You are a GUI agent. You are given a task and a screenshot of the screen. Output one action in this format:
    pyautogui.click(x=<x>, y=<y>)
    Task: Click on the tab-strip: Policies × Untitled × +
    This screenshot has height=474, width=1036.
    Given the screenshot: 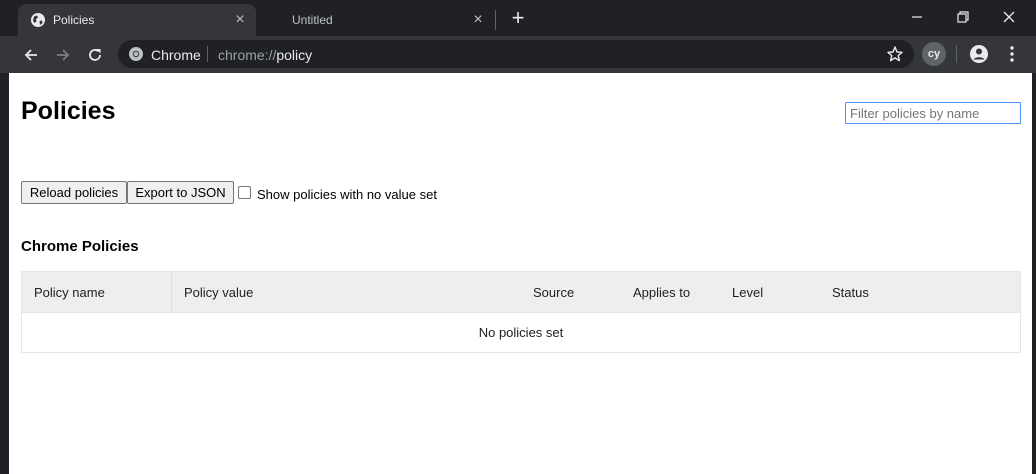 What is the action you would take?
    pyautogui.click(x=518, y=18)
    